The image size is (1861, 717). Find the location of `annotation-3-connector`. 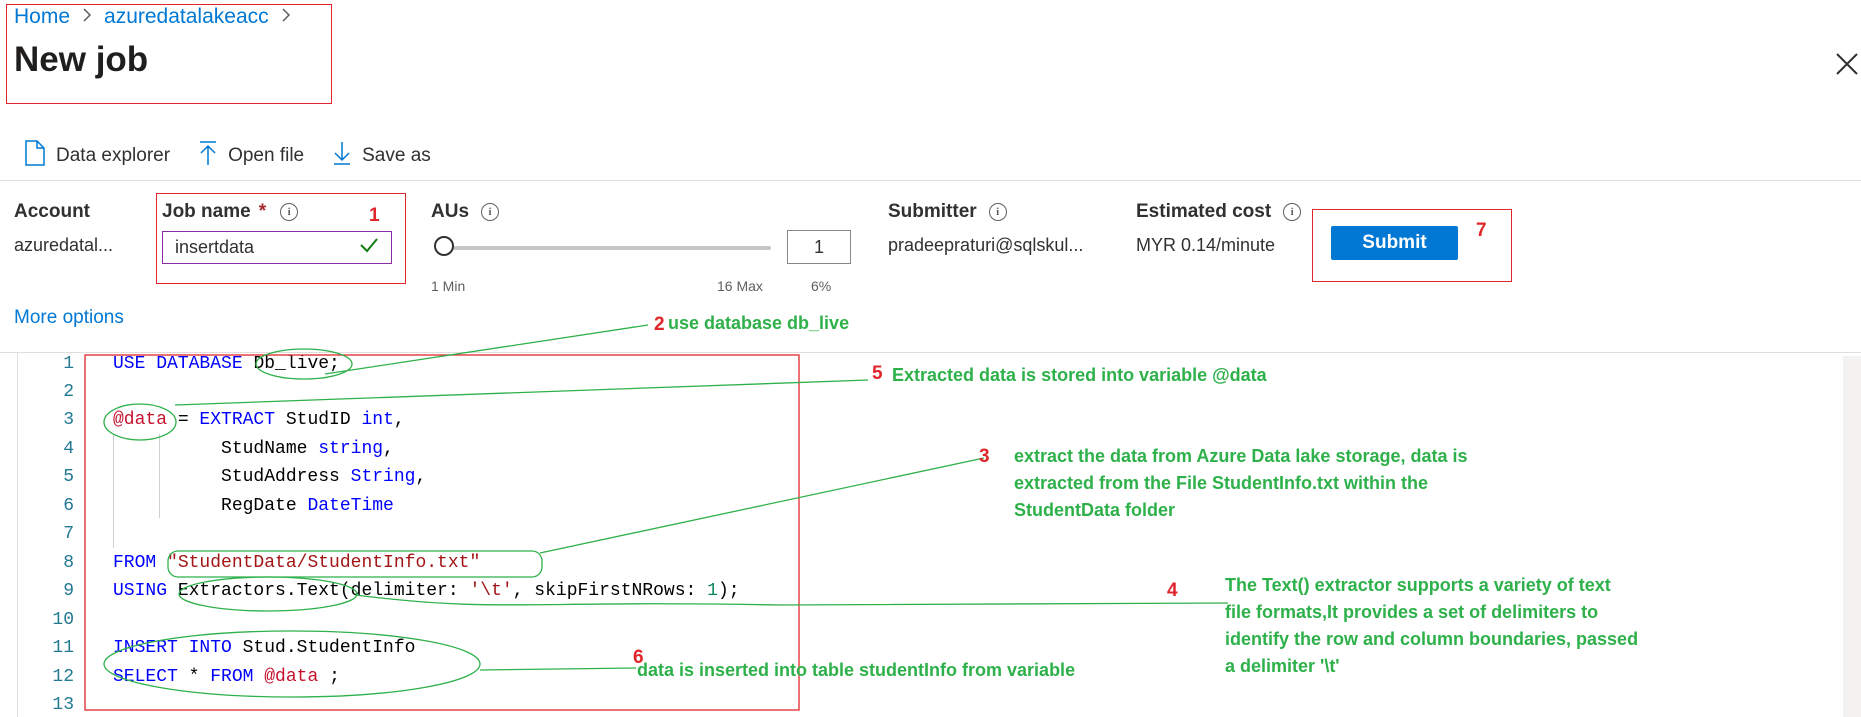

annotation-3-connector is located at coordinates (762, 505).